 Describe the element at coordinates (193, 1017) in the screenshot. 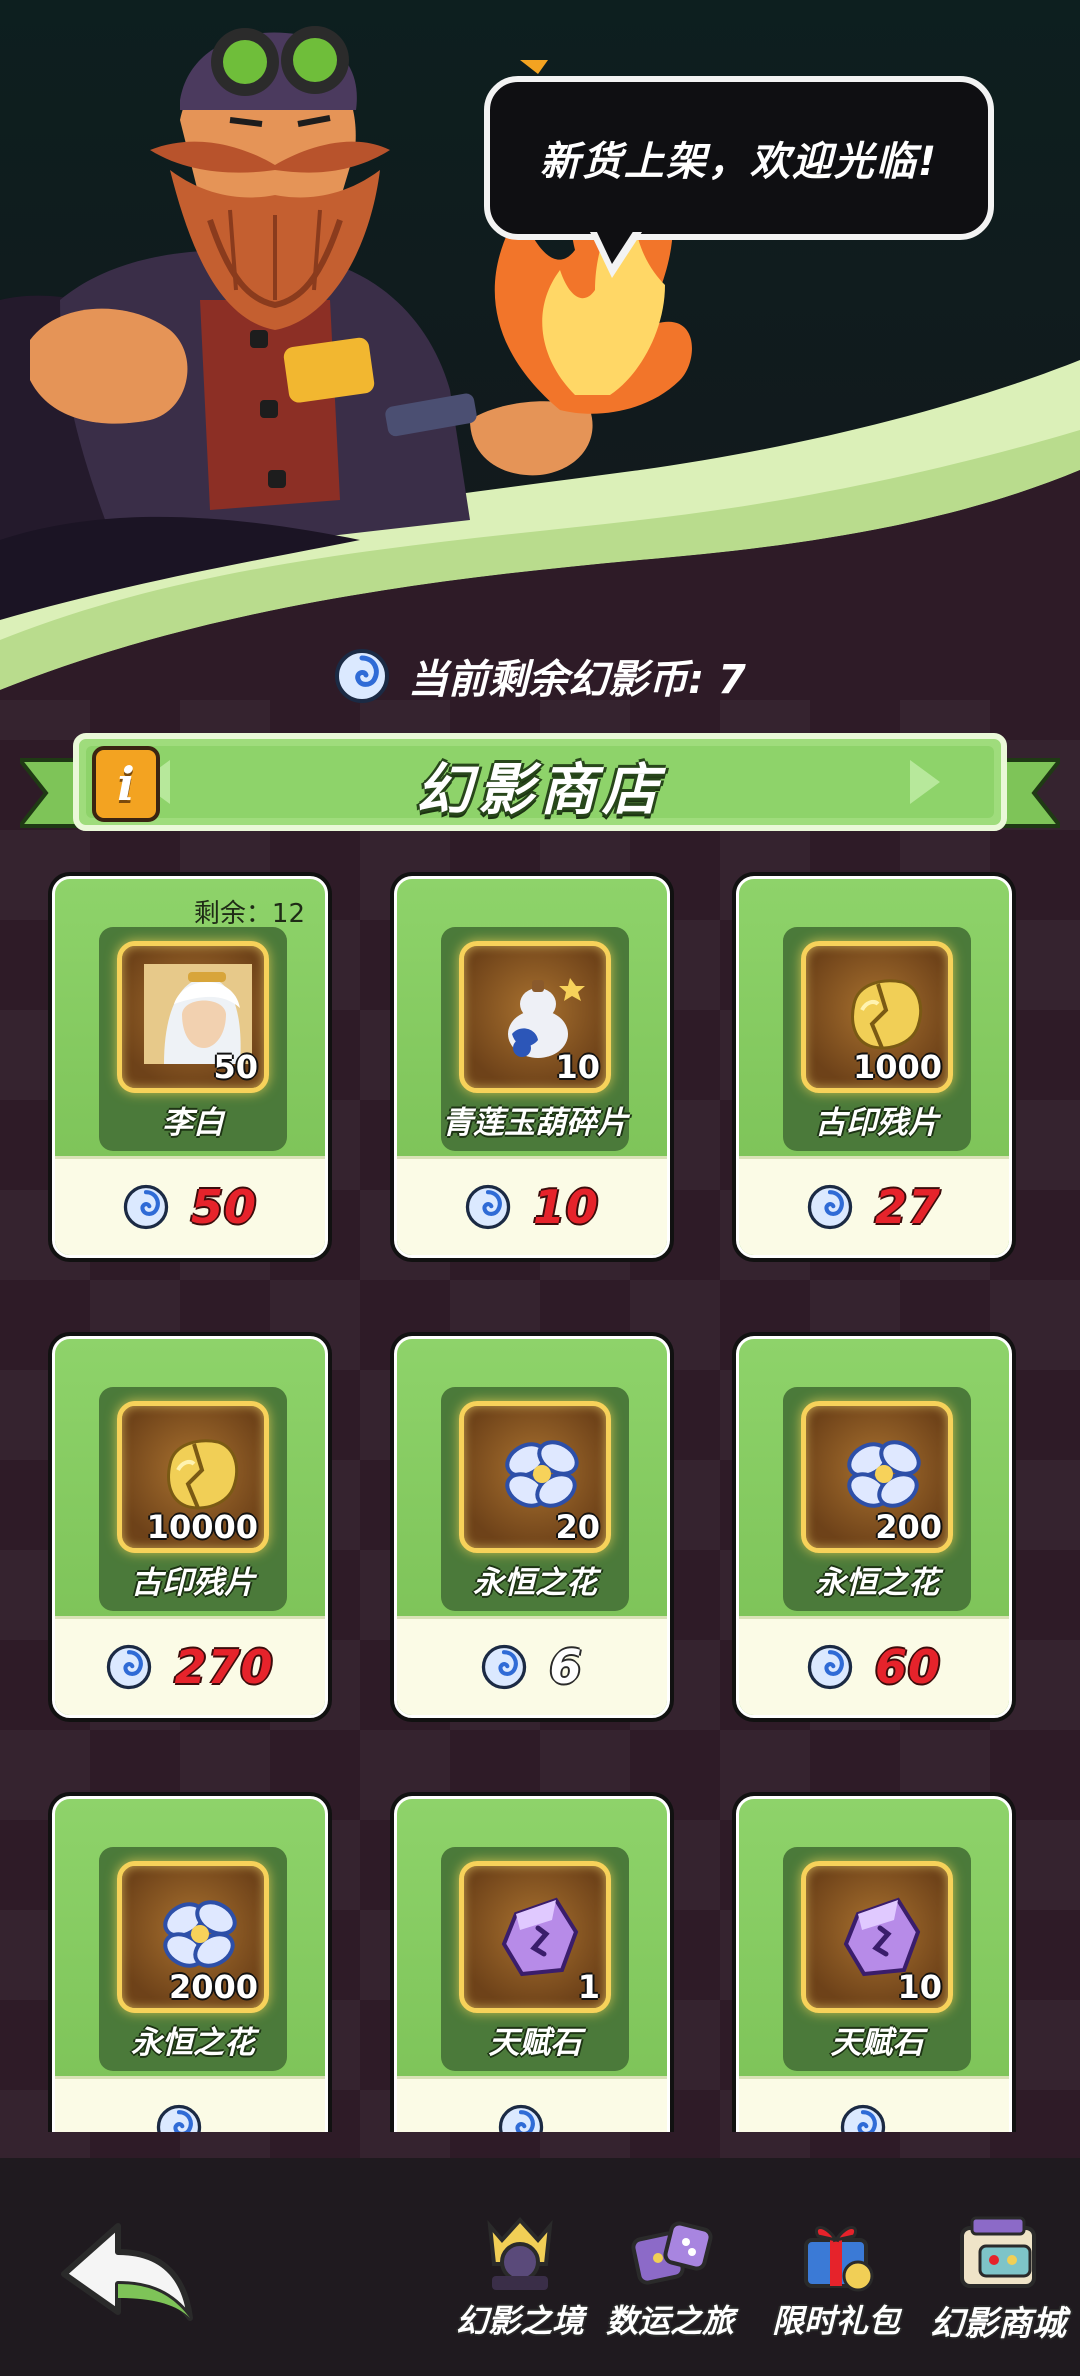

I see `item-frame: 50` at that location.